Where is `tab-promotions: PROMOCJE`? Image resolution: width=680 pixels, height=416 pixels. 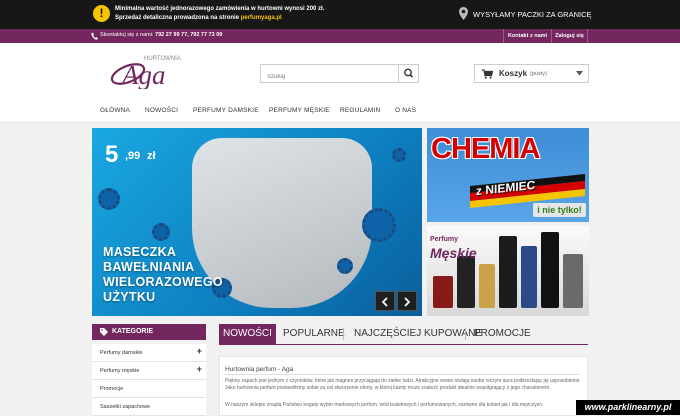
tab-promotions: PROMOCJE is located at coordinates (502, 334).